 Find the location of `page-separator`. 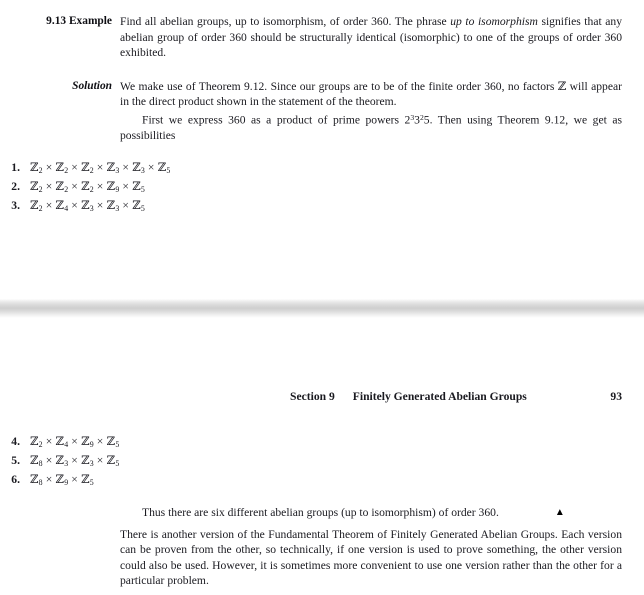

page-separator is located at coordinates (322, 308).